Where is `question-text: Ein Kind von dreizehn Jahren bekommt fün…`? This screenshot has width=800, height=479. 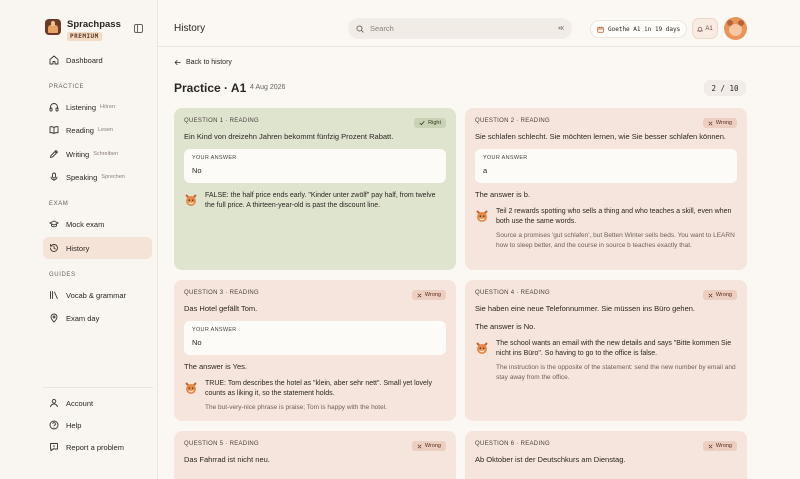 question-text: Ein Kind von dreizehn Jahren bekommt fün… is located at coordinates (289, 136).